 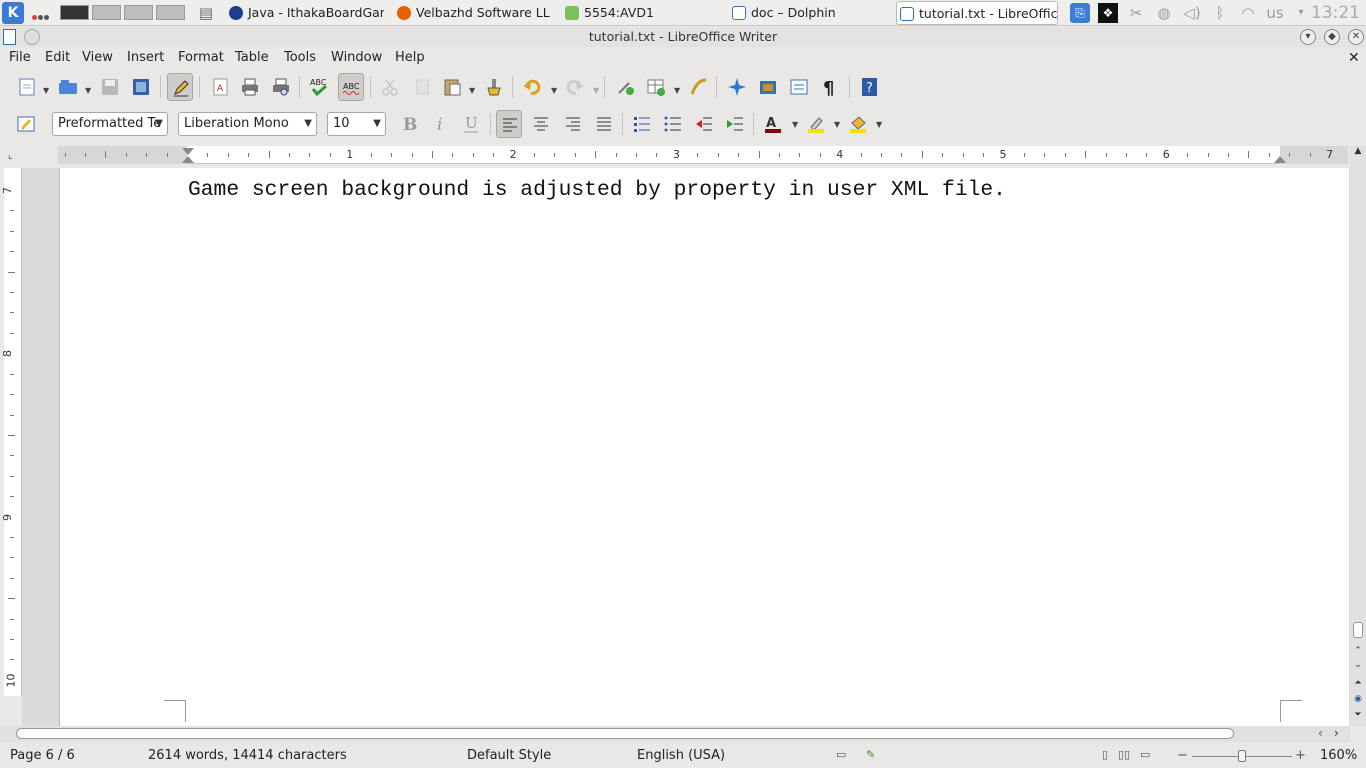 I want to click on highlighting-button, so click(x=816, y=124).